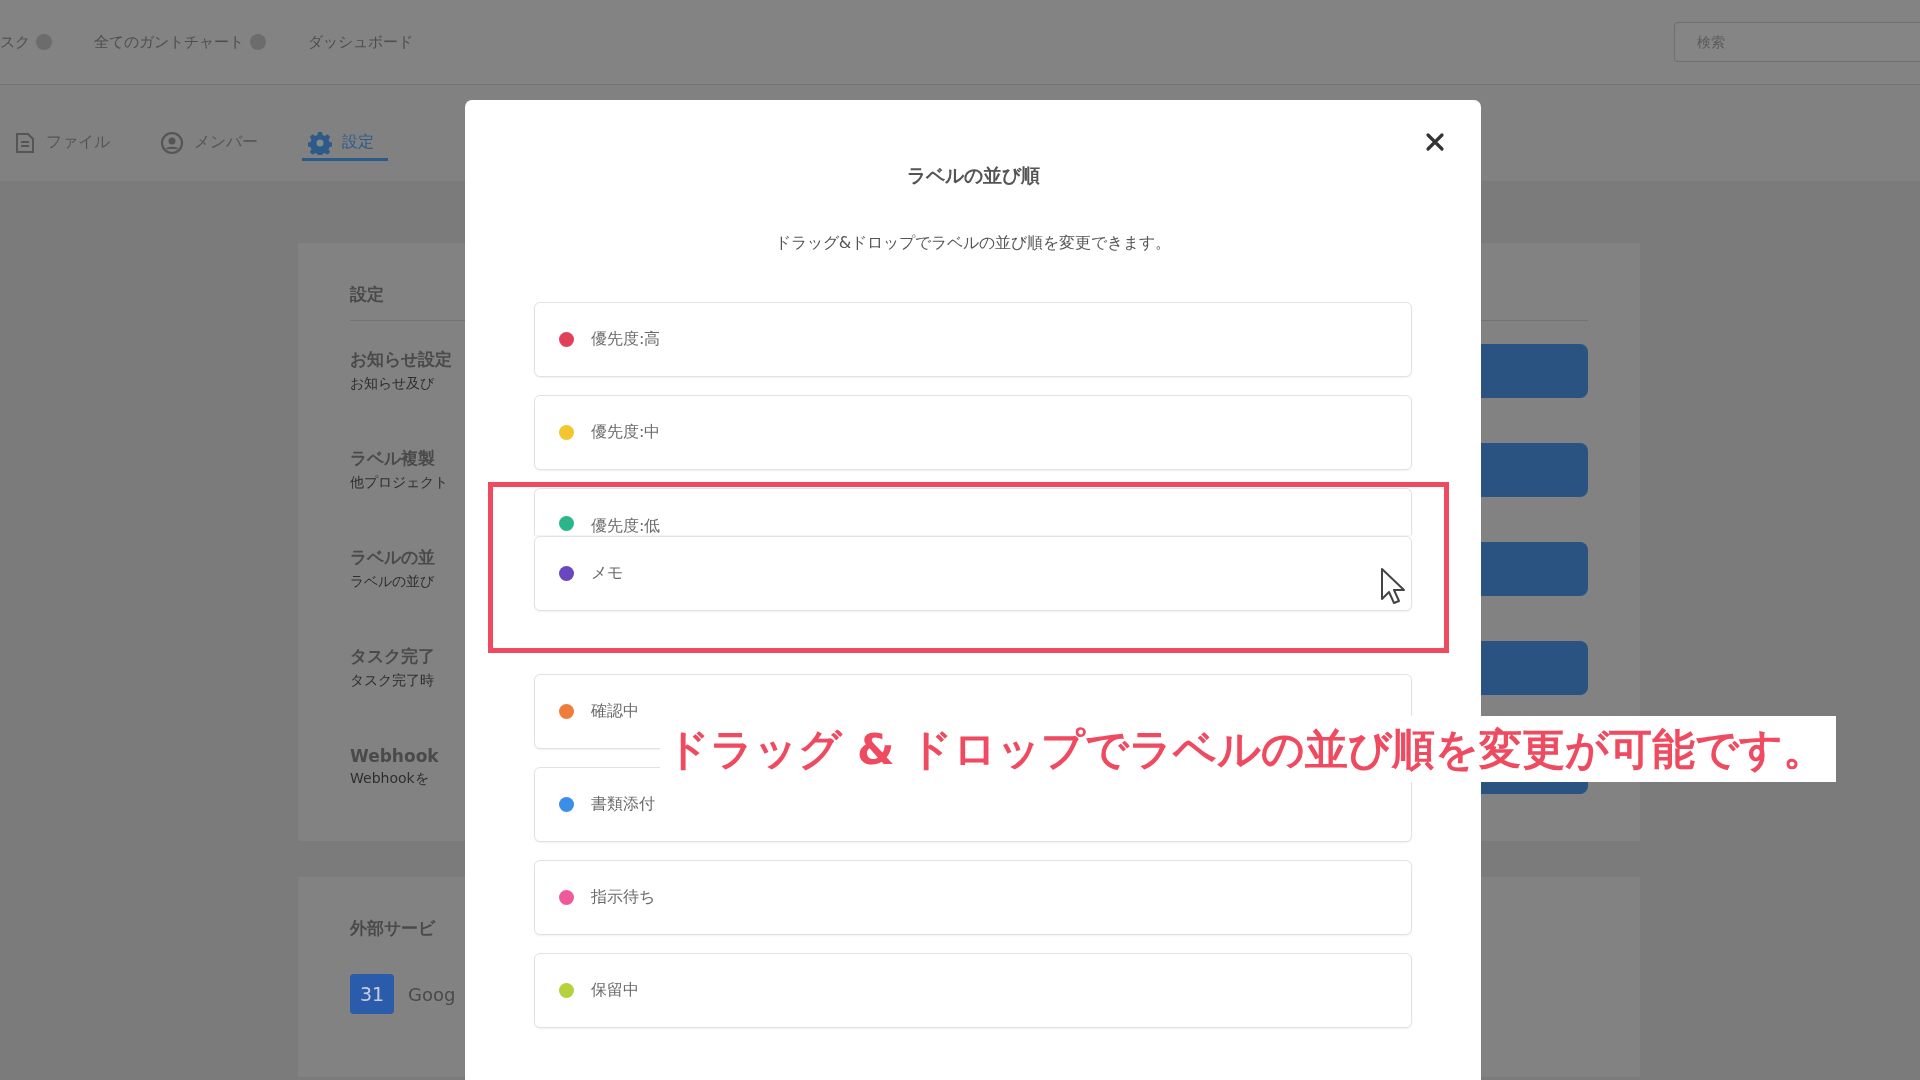  Describe the element at coordinates (390, 778) in the screenshot. I see `setting-description: Webhookを` at that location.